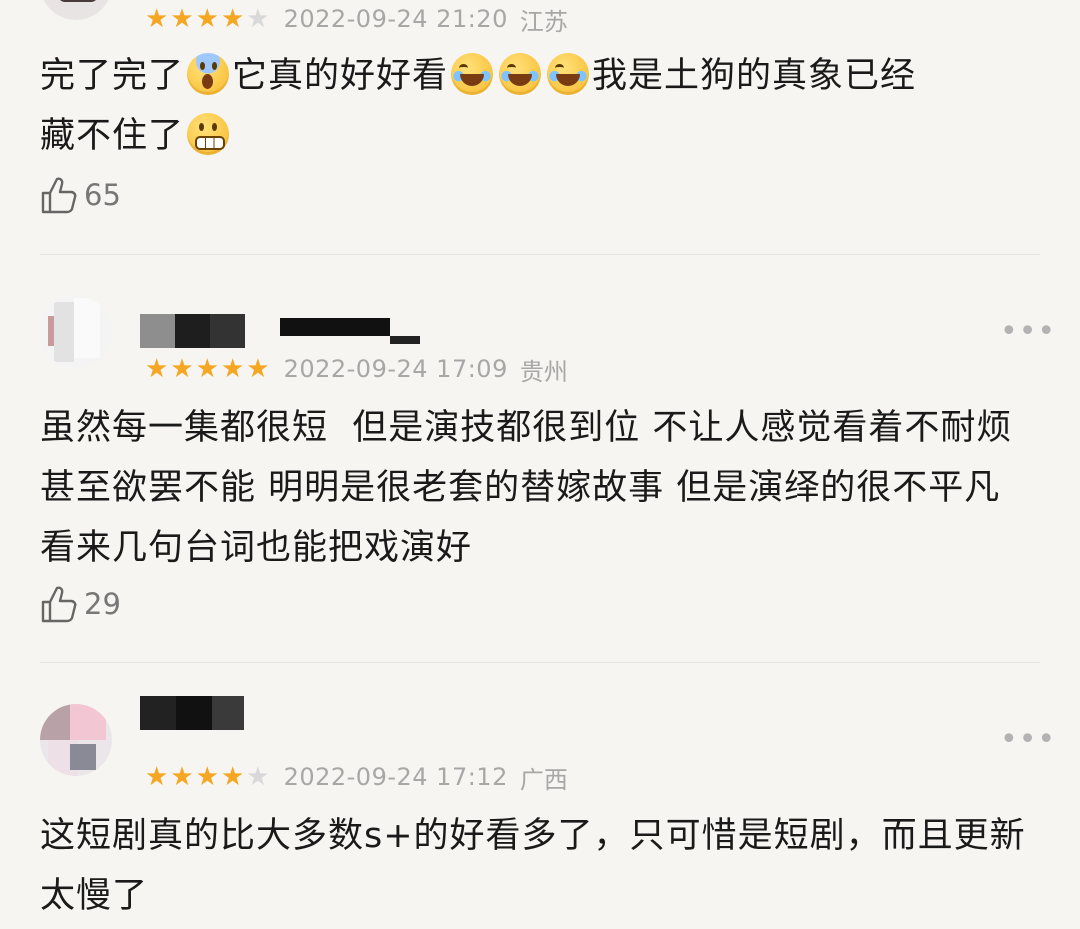  Describe the element at coordinates (395, 369) in the screenshot. I see `review-date: 2022-09-24 17:09` at that location.